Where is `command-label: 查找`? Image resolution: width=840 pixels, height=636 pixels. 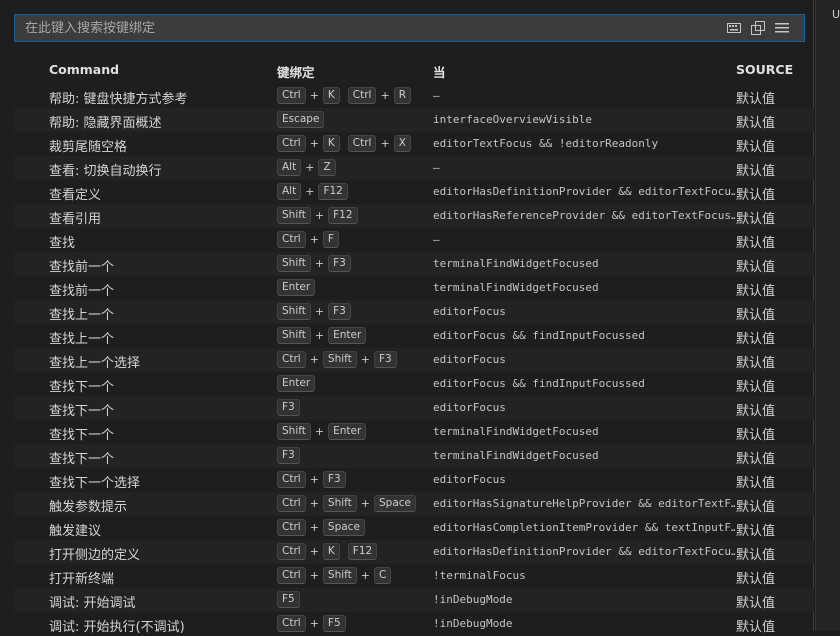
command-label: 查找 is located at coordinates (62, 243).